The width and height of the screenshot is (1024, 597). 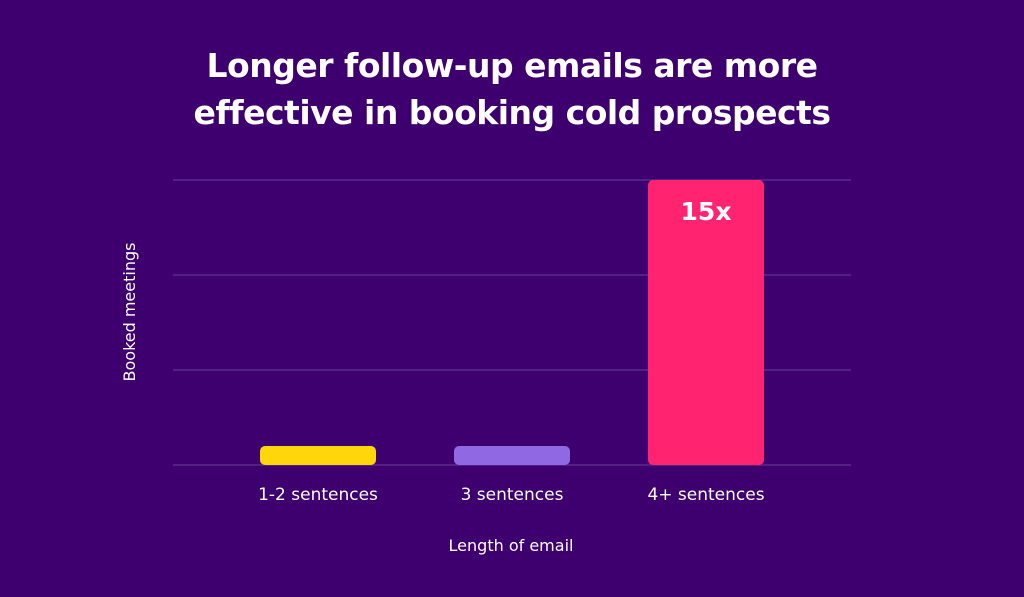 What do you see at coordinates (318, 495) in the screenshot?
I see `x-tick-label: 1-2 sentences` at bounding box center [318, 495].